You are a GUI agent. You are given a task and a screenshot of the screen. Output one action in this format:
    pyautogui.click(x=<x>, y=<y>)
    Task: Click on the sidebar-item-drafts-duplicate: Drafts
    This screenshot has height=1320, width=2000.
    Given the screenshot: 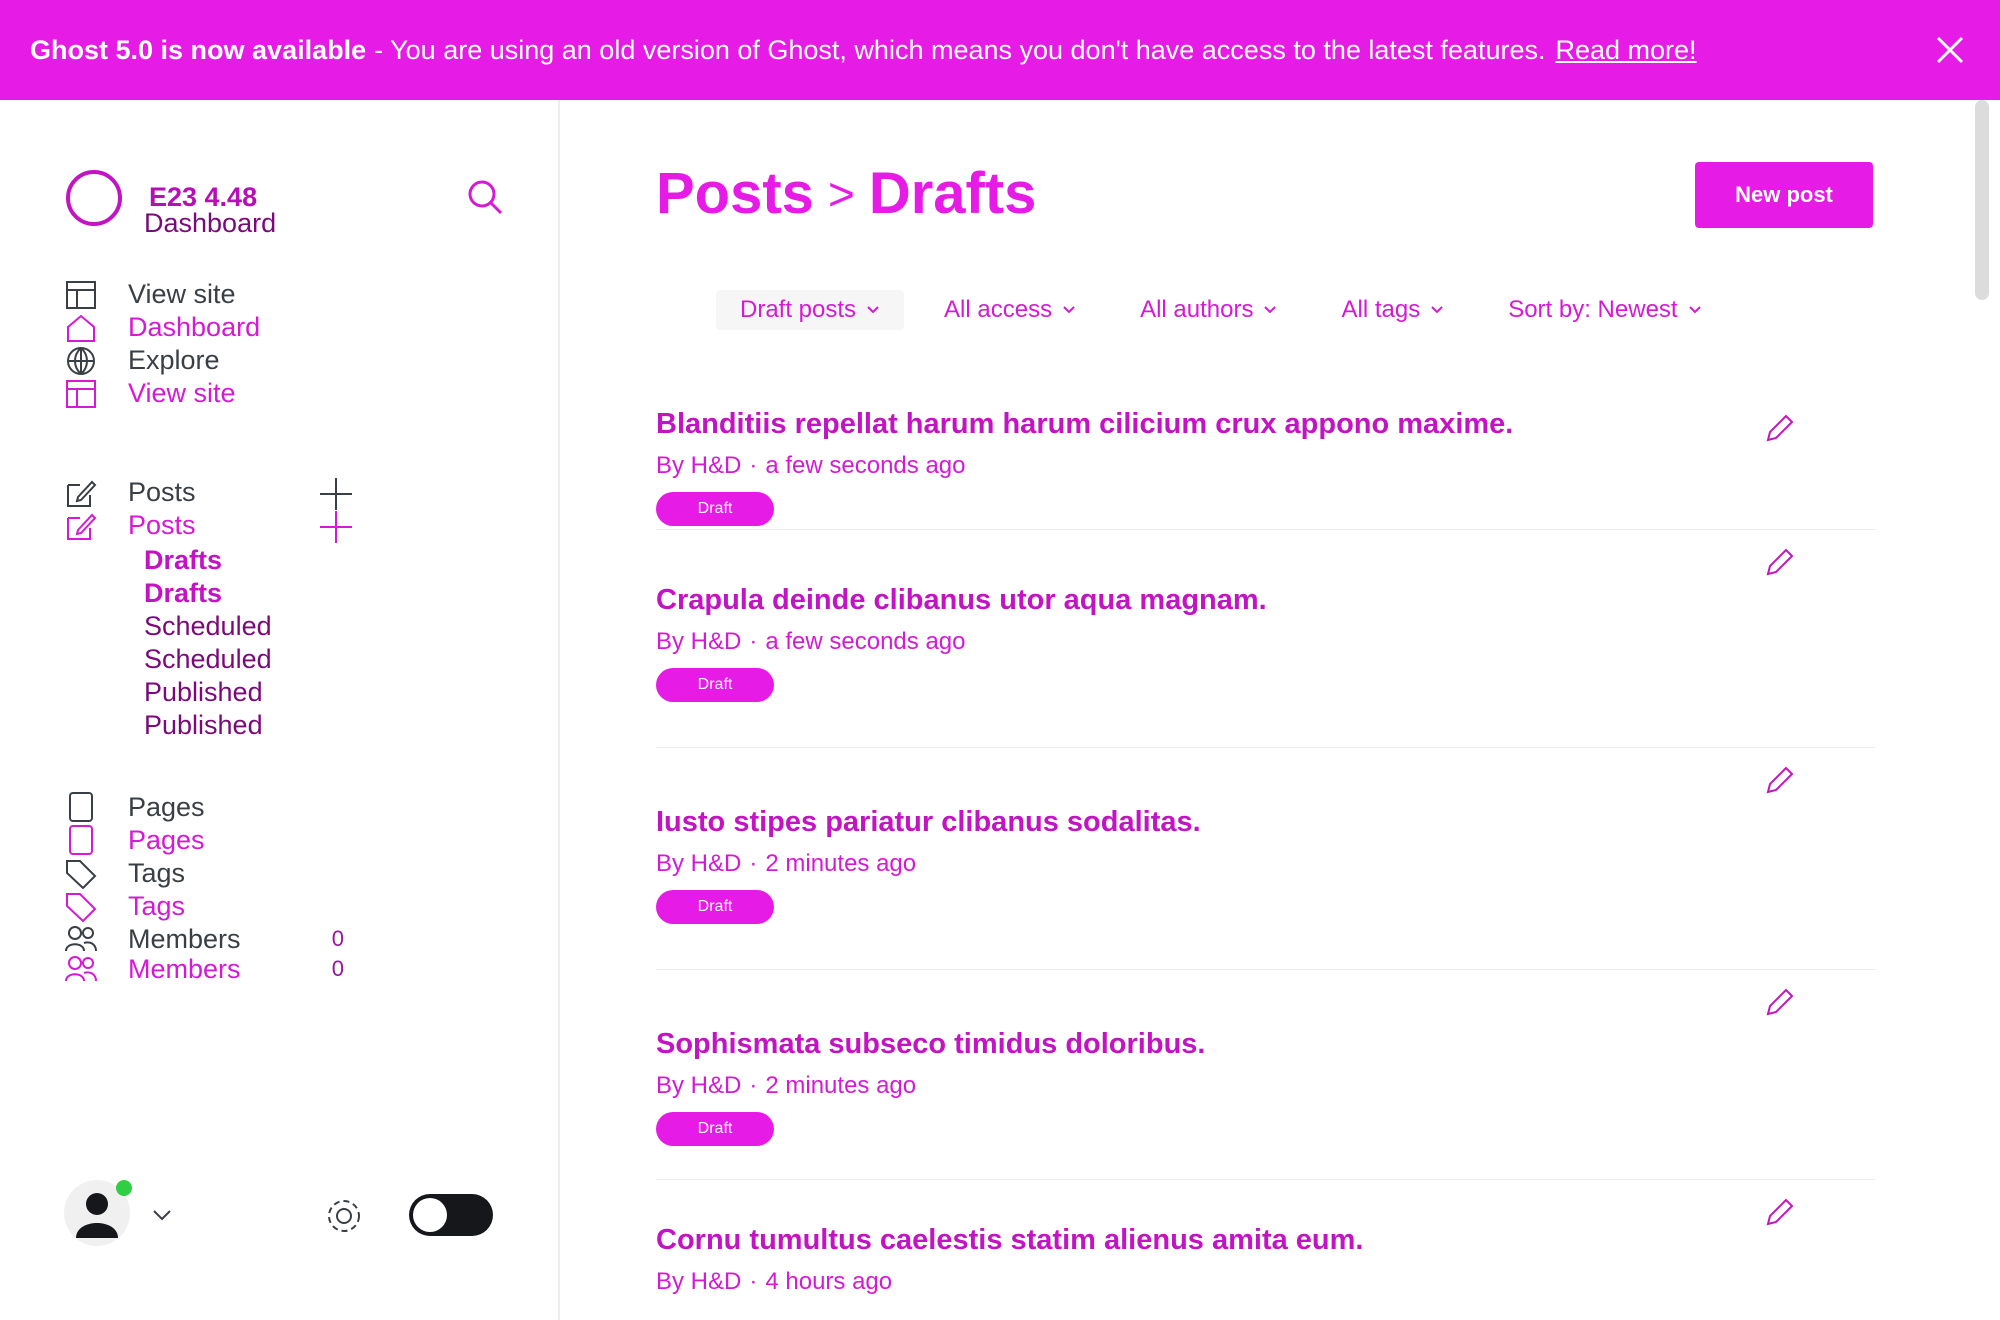 What is the action you would take?
    pyautogui.click(x=284, y=593)
    